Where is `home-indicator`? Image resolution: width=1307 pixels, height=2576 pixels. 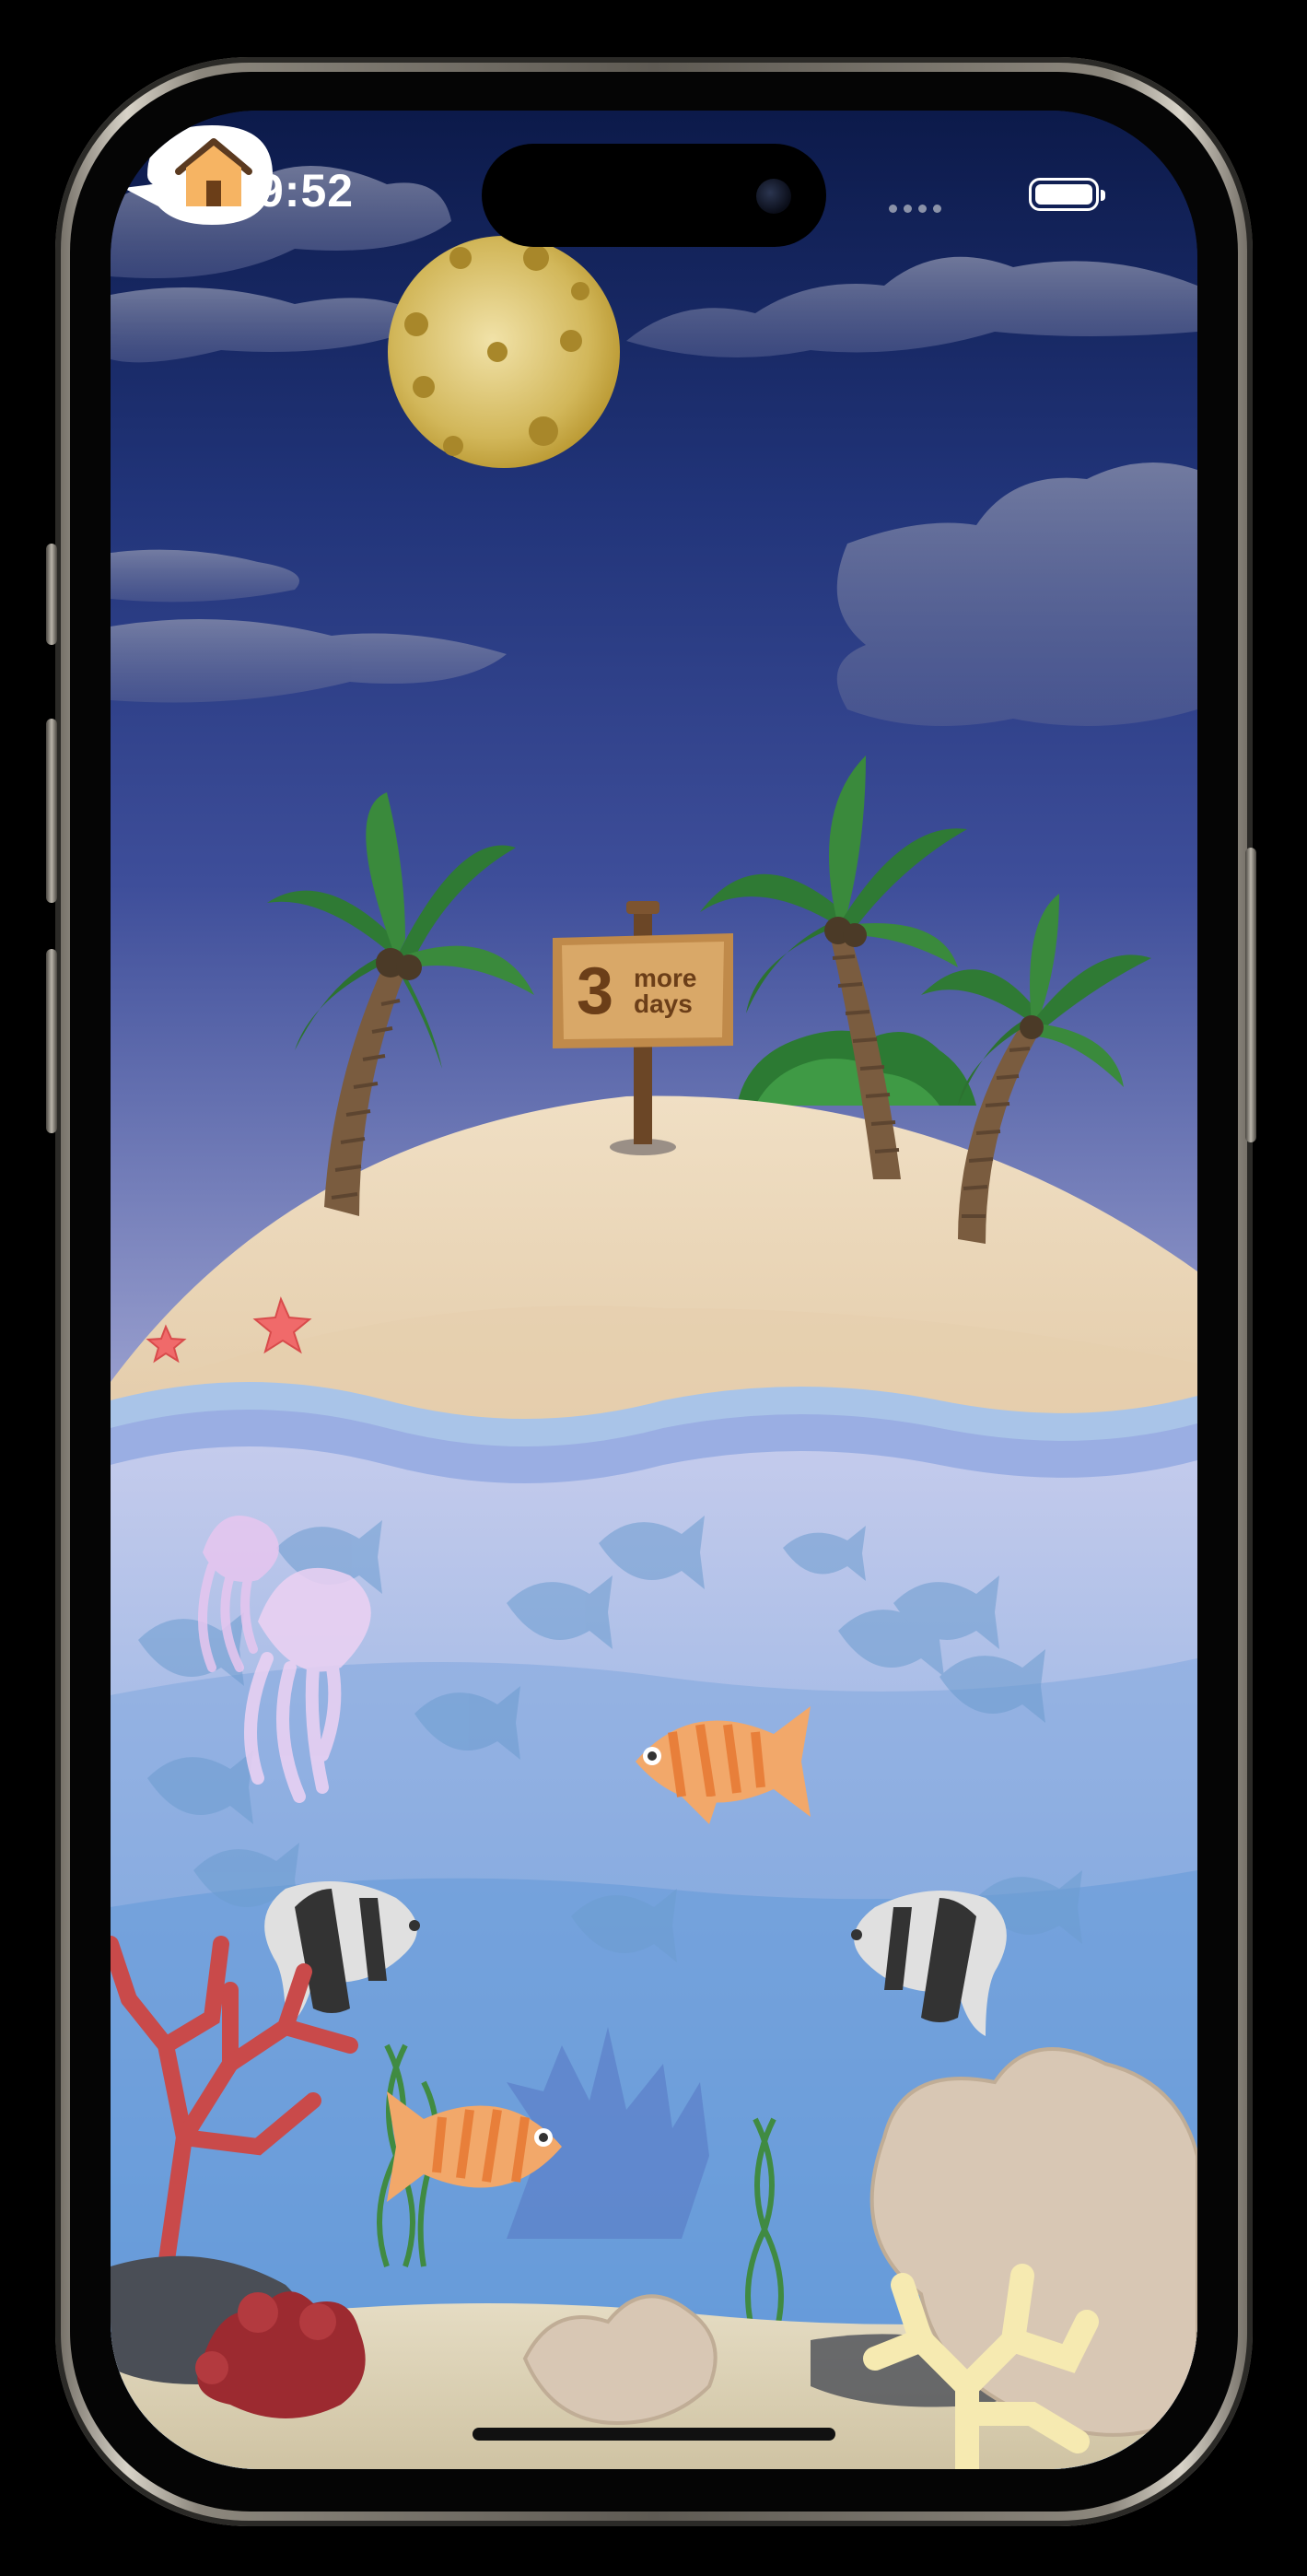 home-indicator is located at coordinates (654, 2434).